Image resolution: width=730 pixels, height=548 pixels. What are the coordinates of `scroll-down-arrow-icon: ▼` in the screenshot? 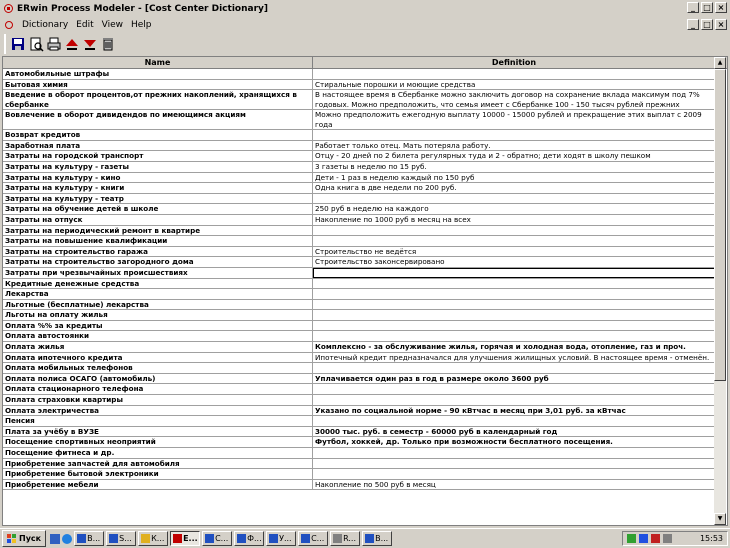 It's located at (720, 519).